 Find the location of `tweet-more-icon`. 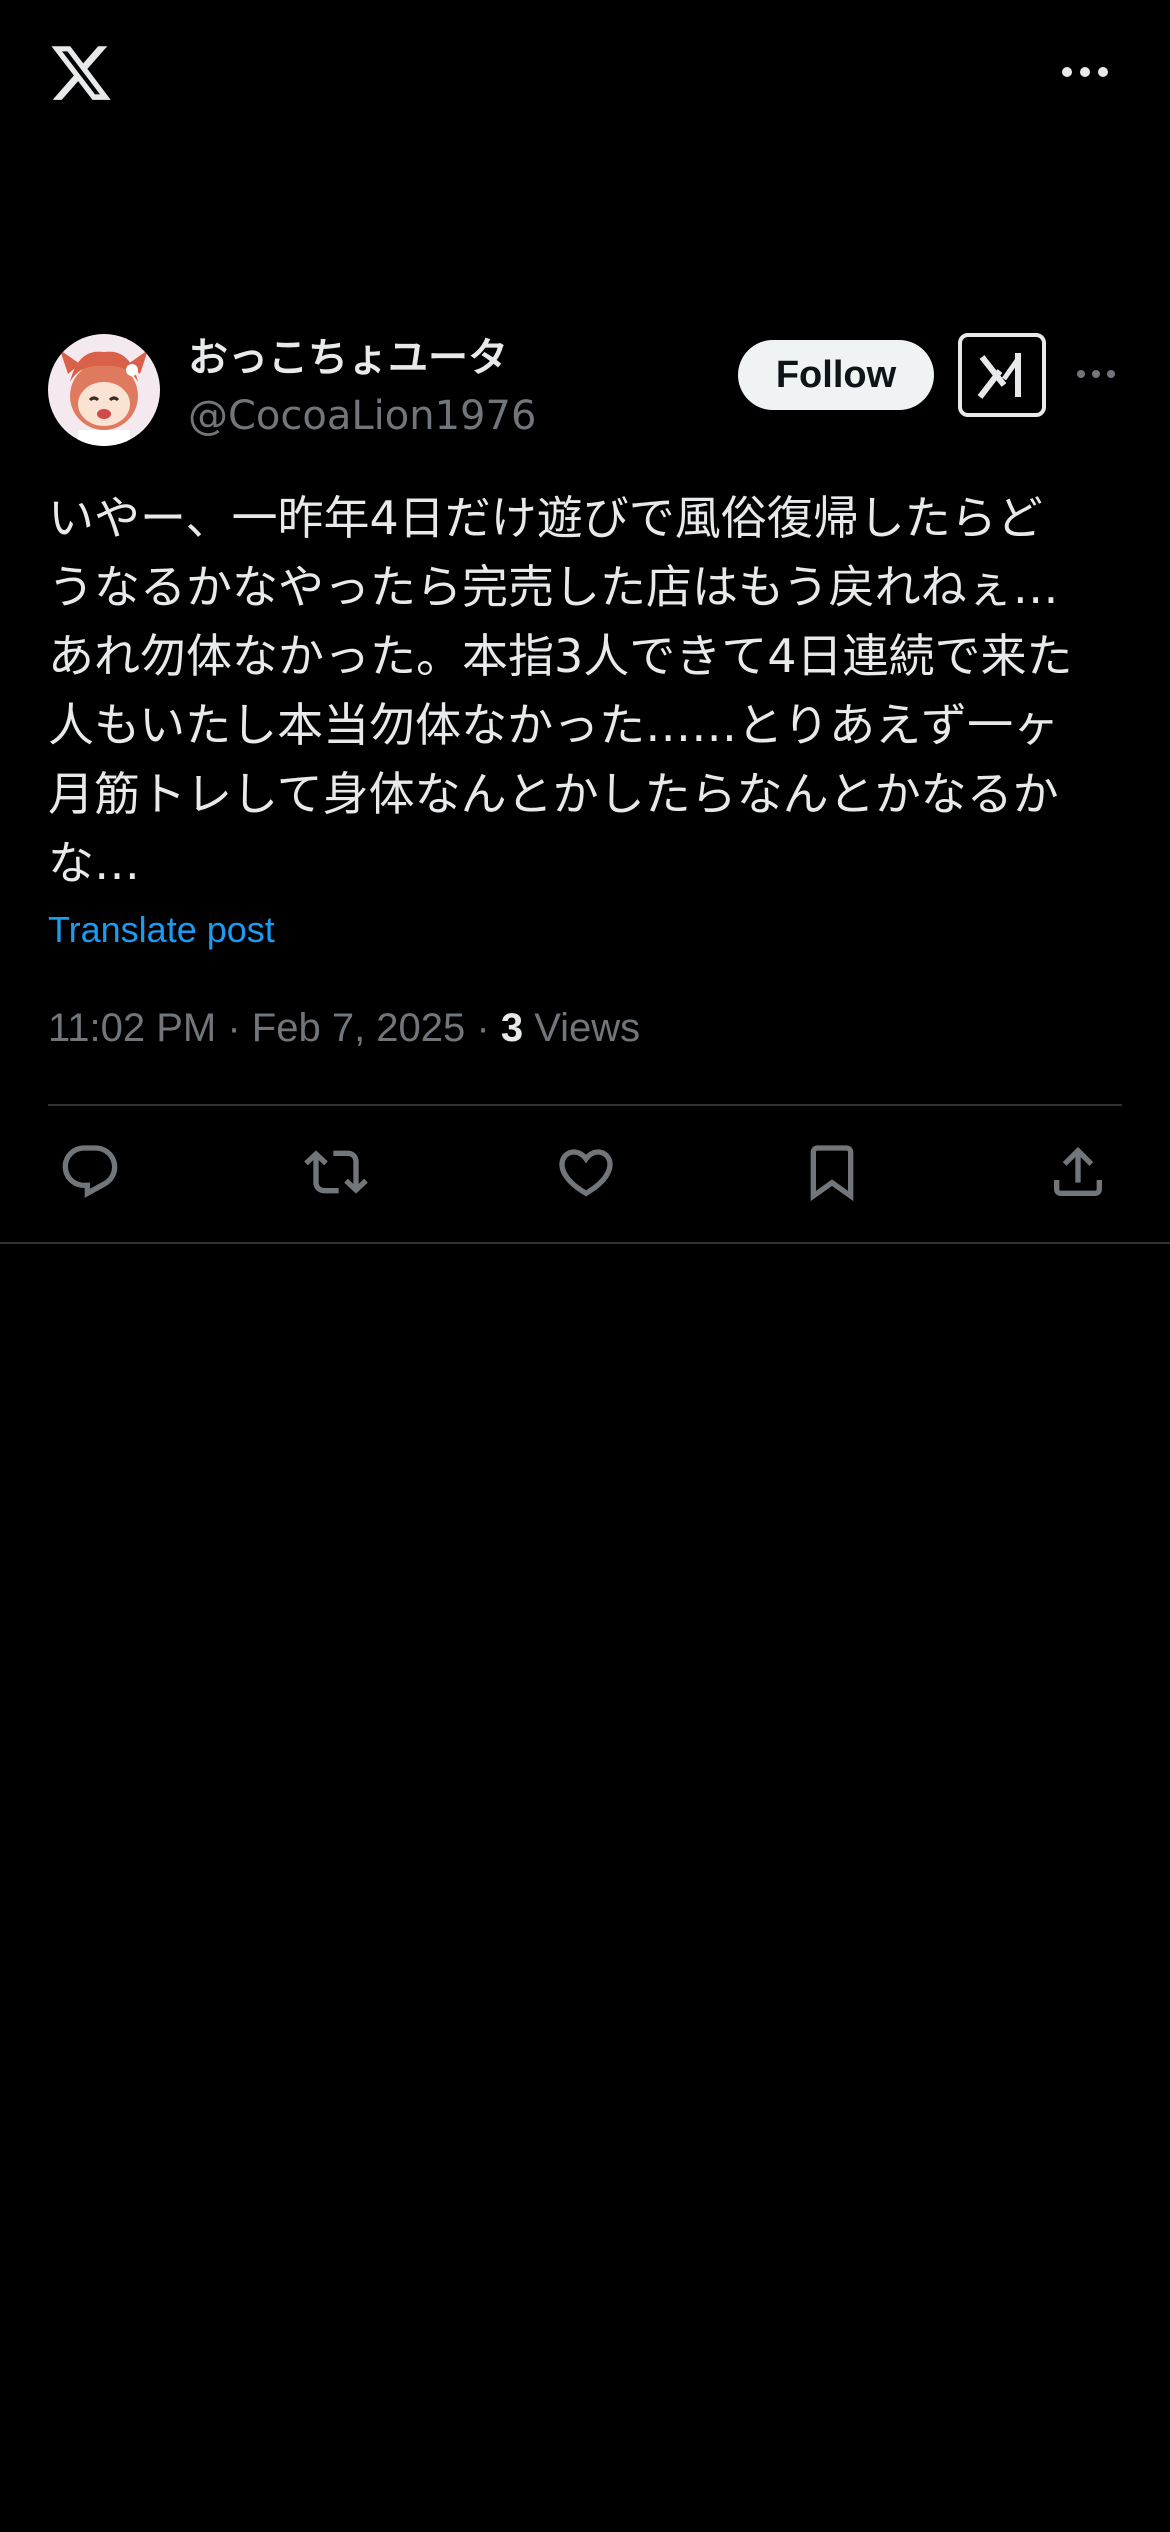

tweet-more-icon is located at coordinates (1096, 374).